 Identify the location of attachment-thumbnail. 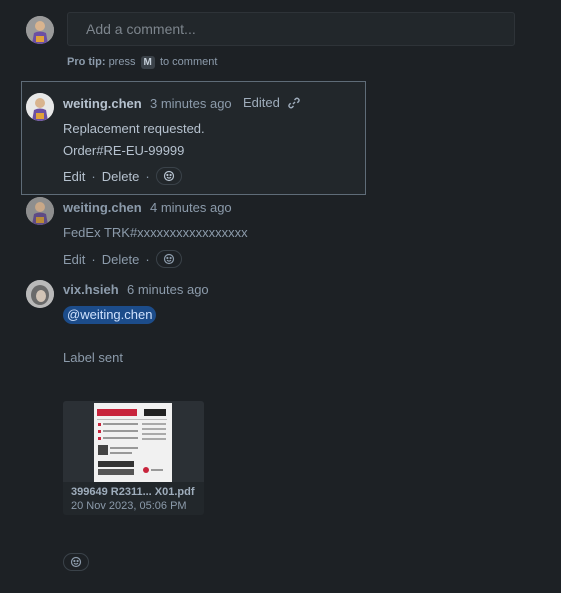
(133, 441).